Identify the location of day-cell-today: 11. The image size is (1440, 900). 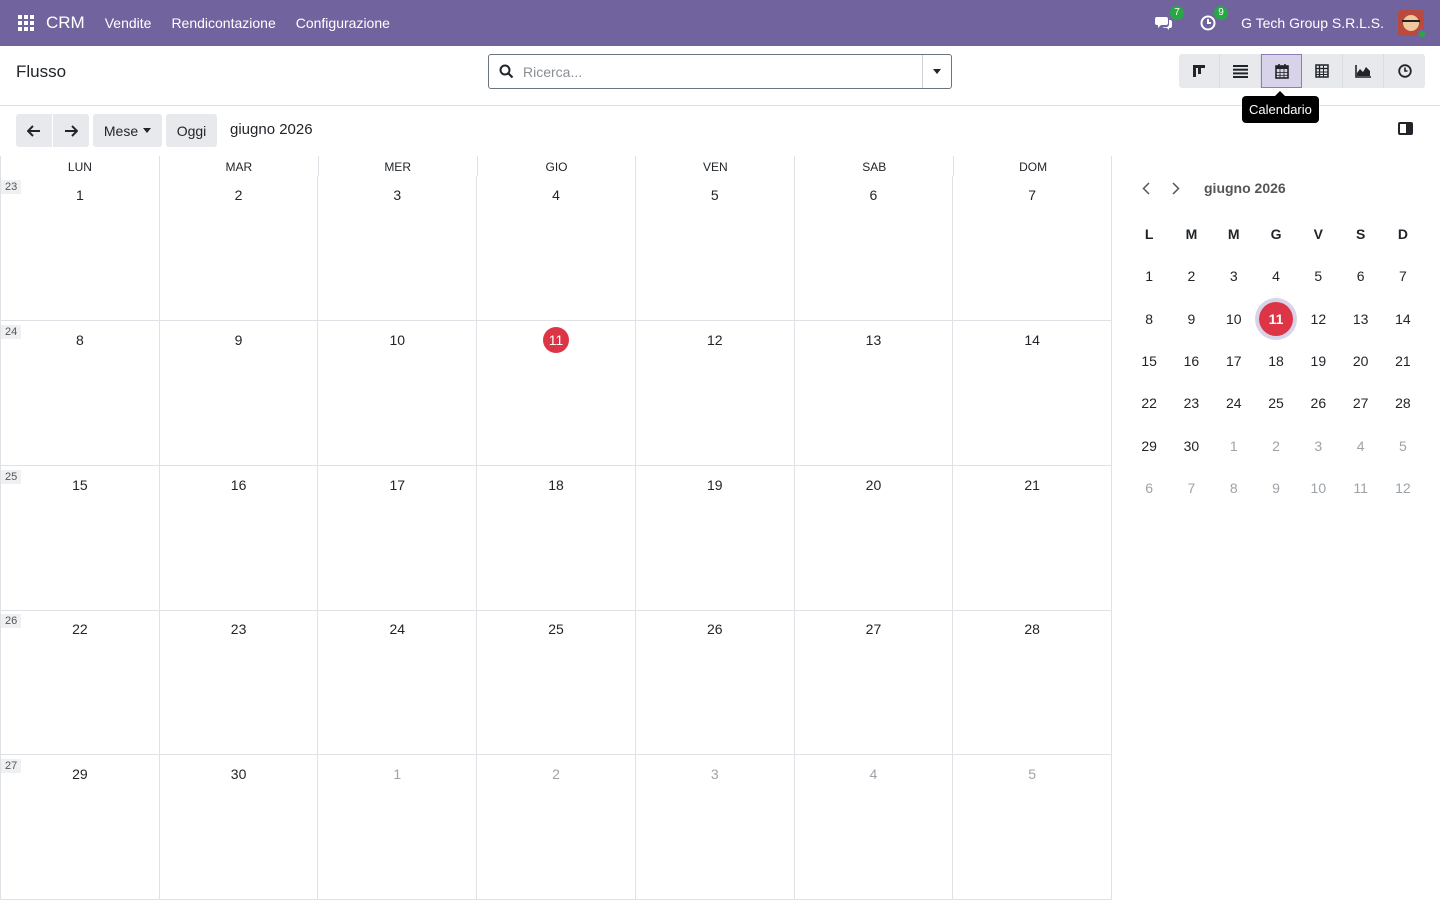
(555, 393).